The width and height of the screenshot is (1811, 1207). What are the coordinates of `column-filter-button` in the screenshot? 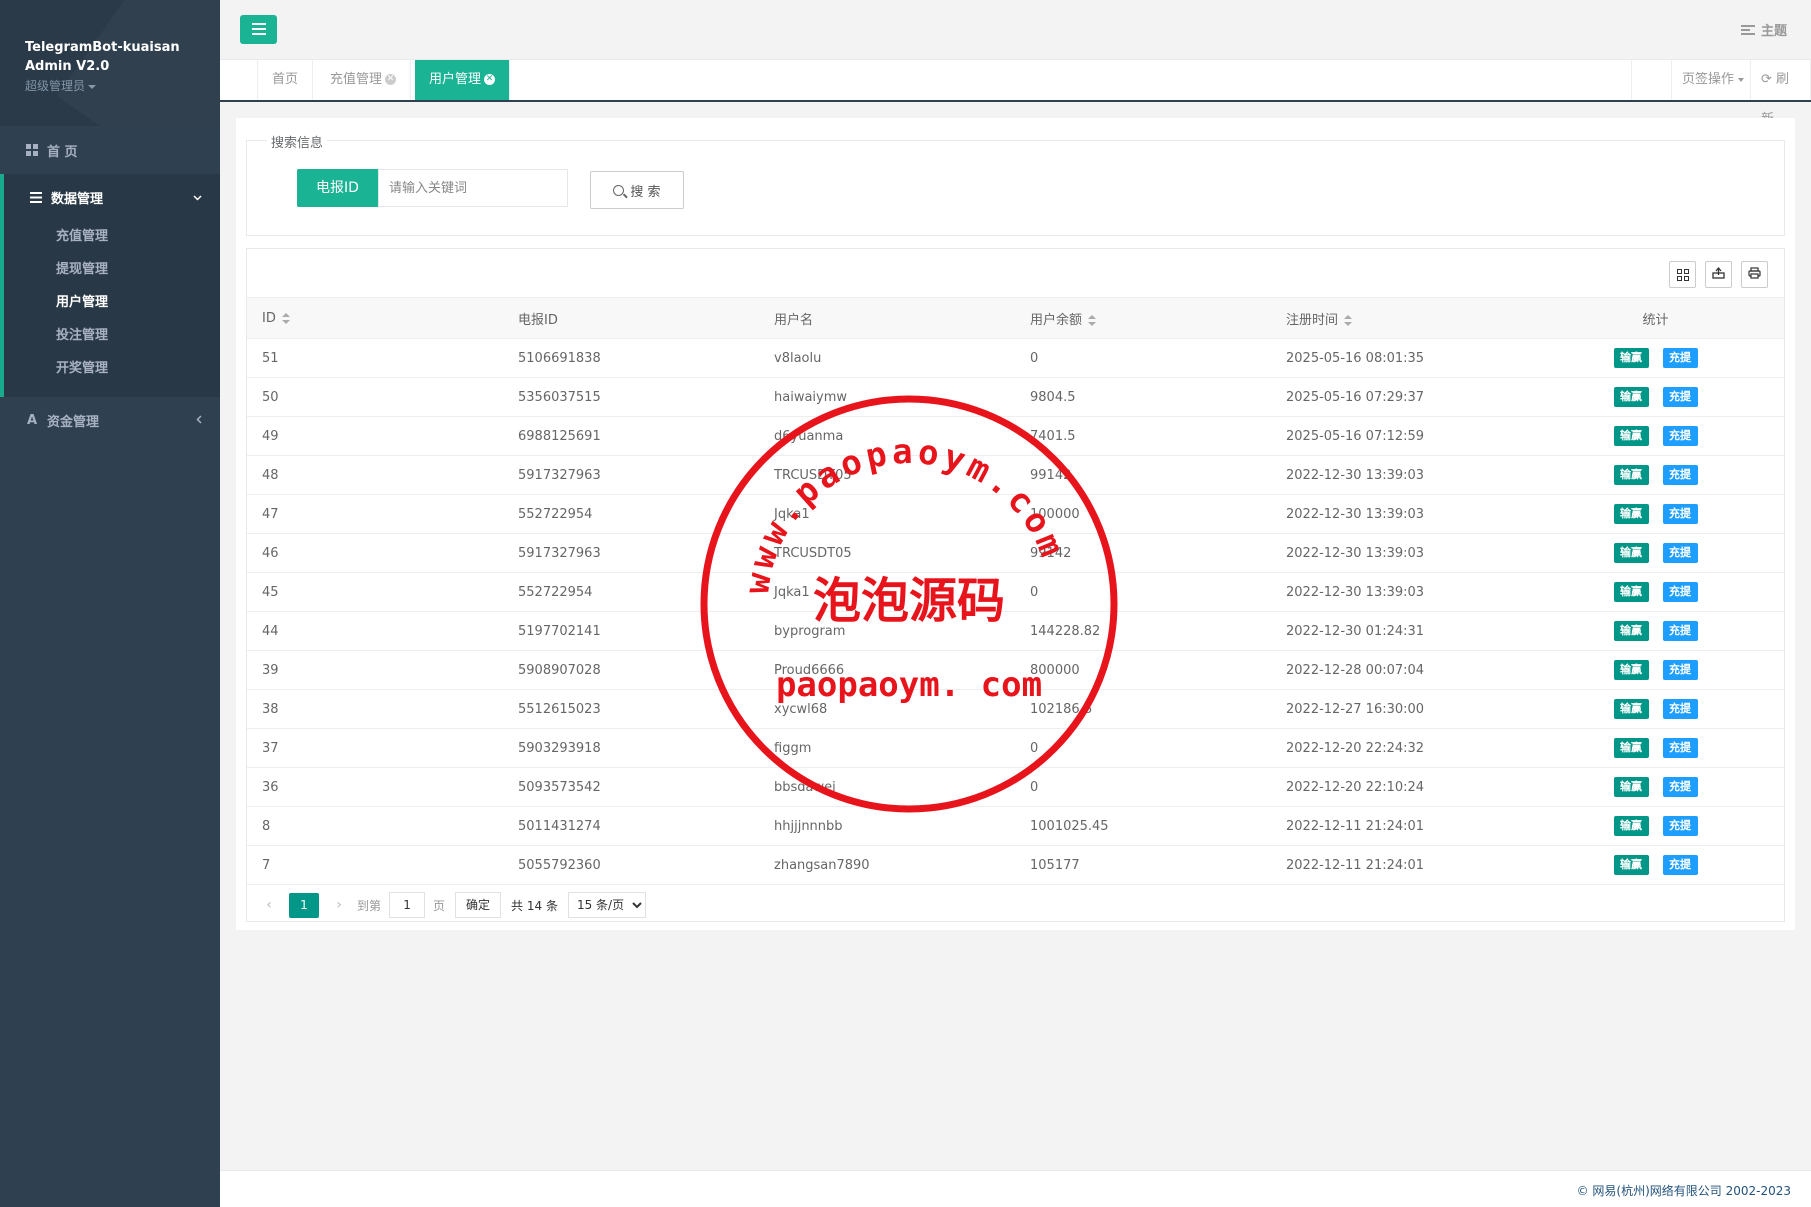 It's located at (1682, 274).